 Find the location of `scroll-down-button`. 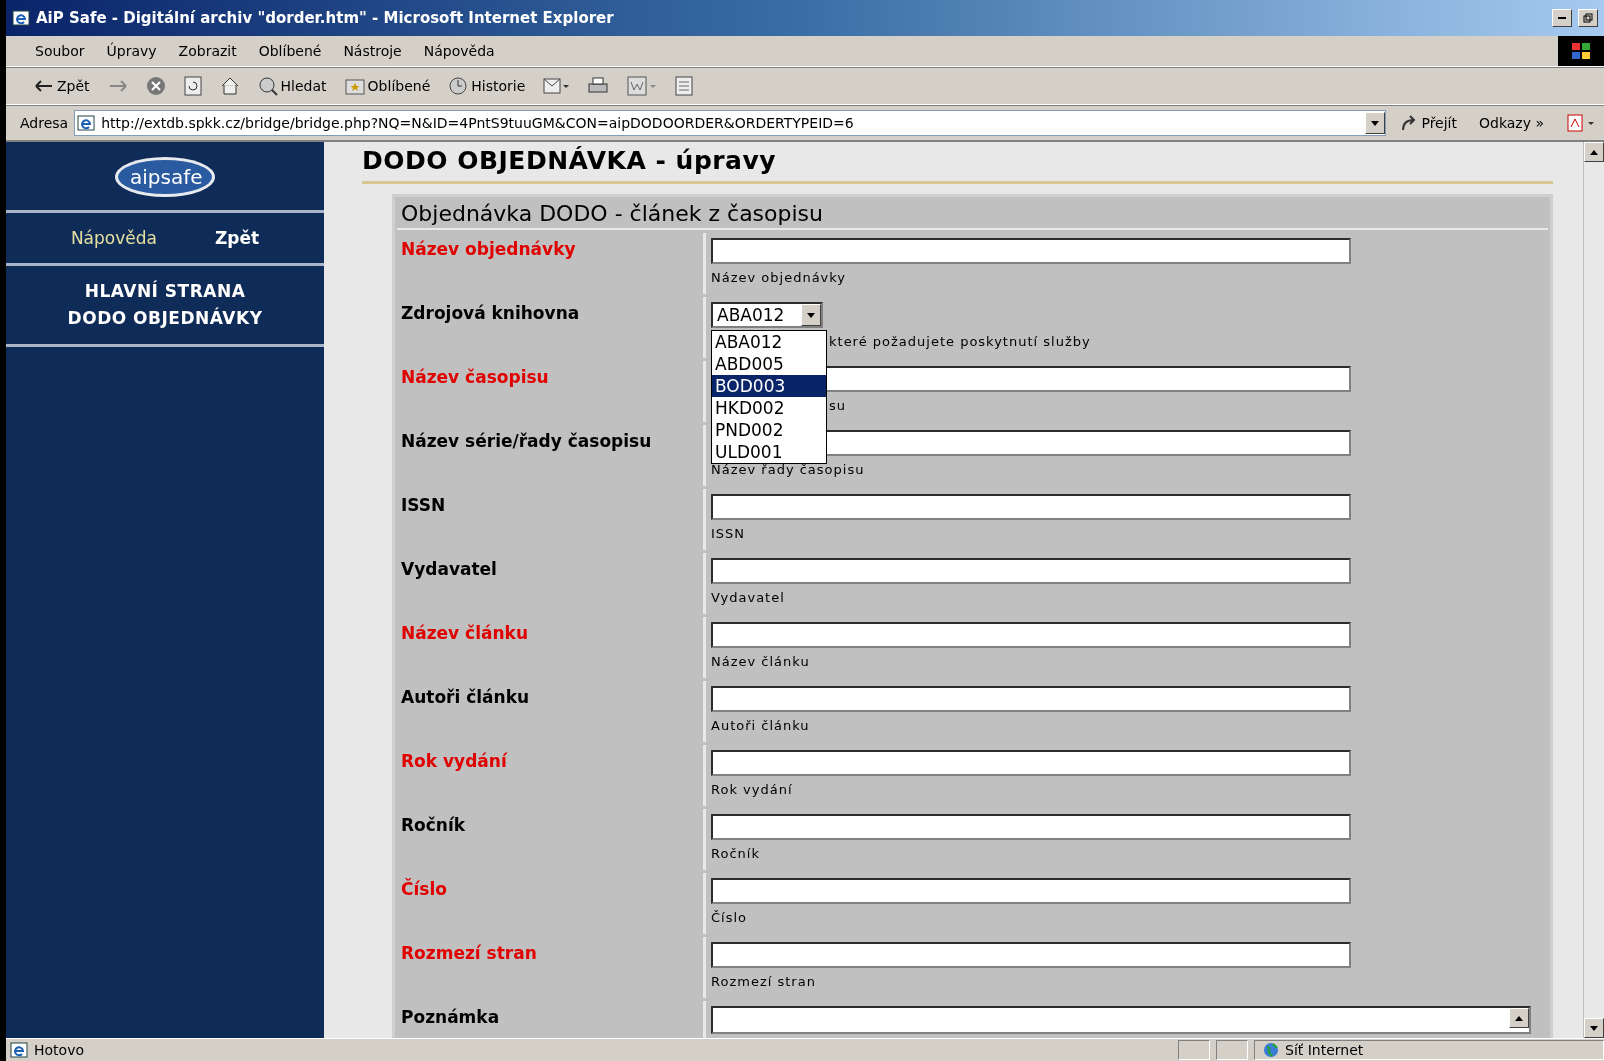

scroll-down-button is located at coordinates (1594, 1028).